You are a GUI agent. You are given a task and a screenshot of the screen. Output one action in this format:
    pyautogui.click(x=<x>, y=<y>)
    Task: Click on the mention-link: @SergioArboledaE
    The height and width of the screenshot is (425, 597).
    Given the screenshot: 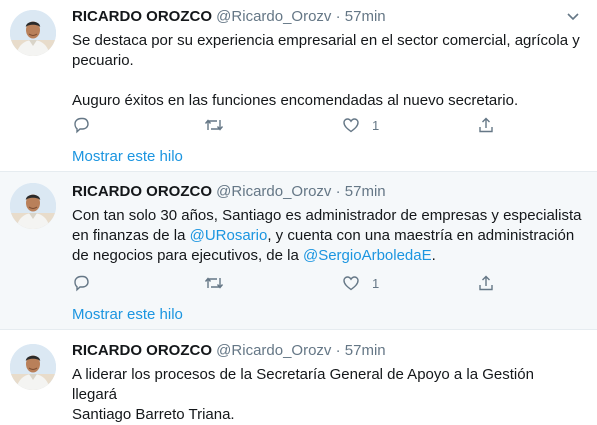 What is the action you would take?
    pyautogui.click(x=367, y=255)
    